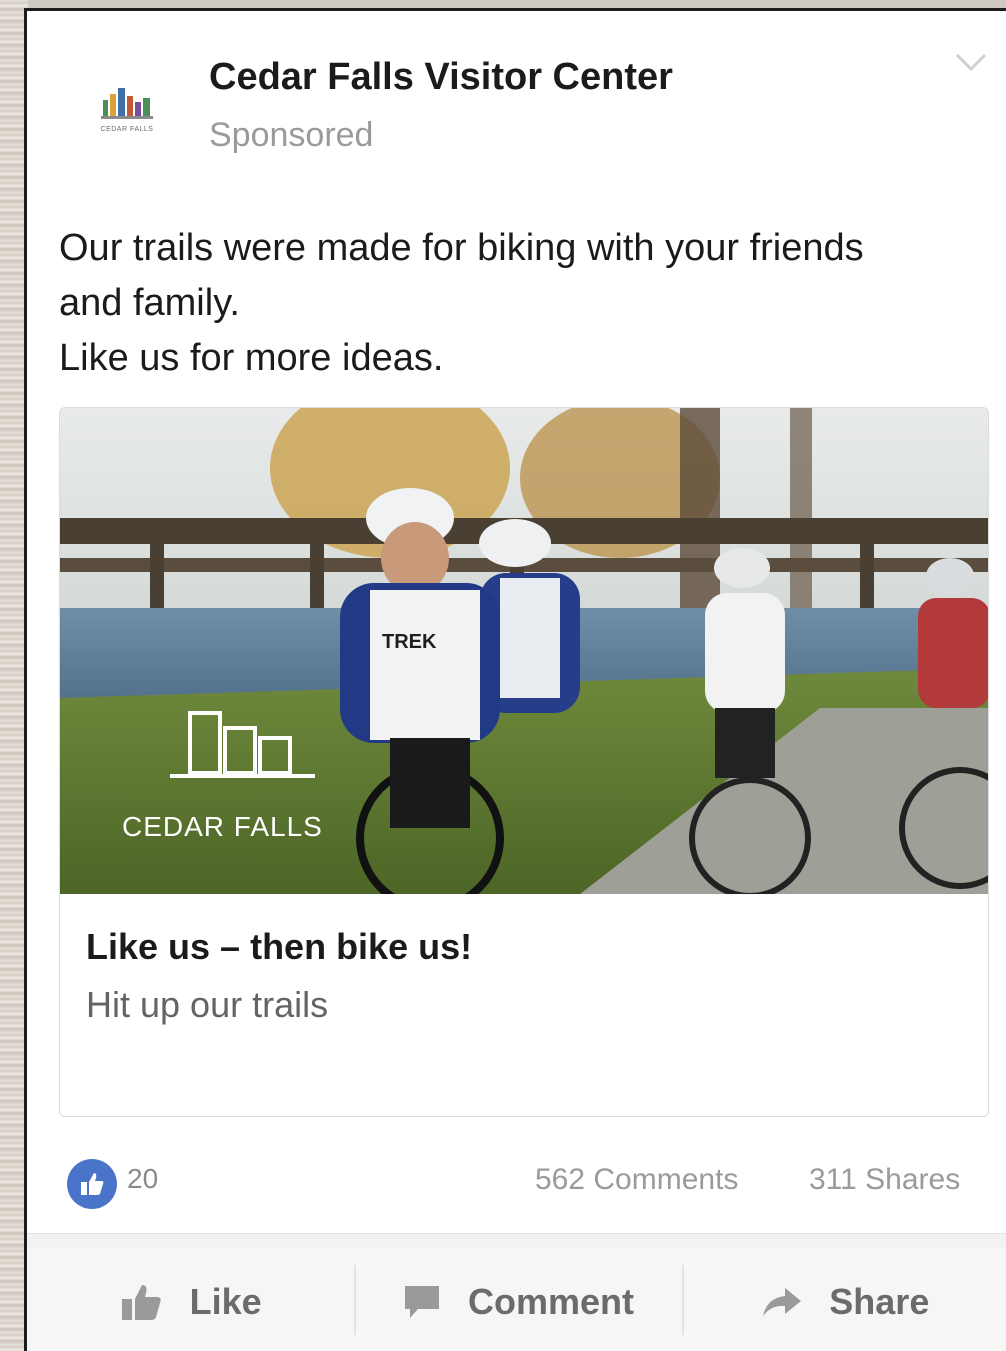 The width and height of the screenshot is (1006, 1351). I want to click on comment-button: Comment, so click(517, 1299).